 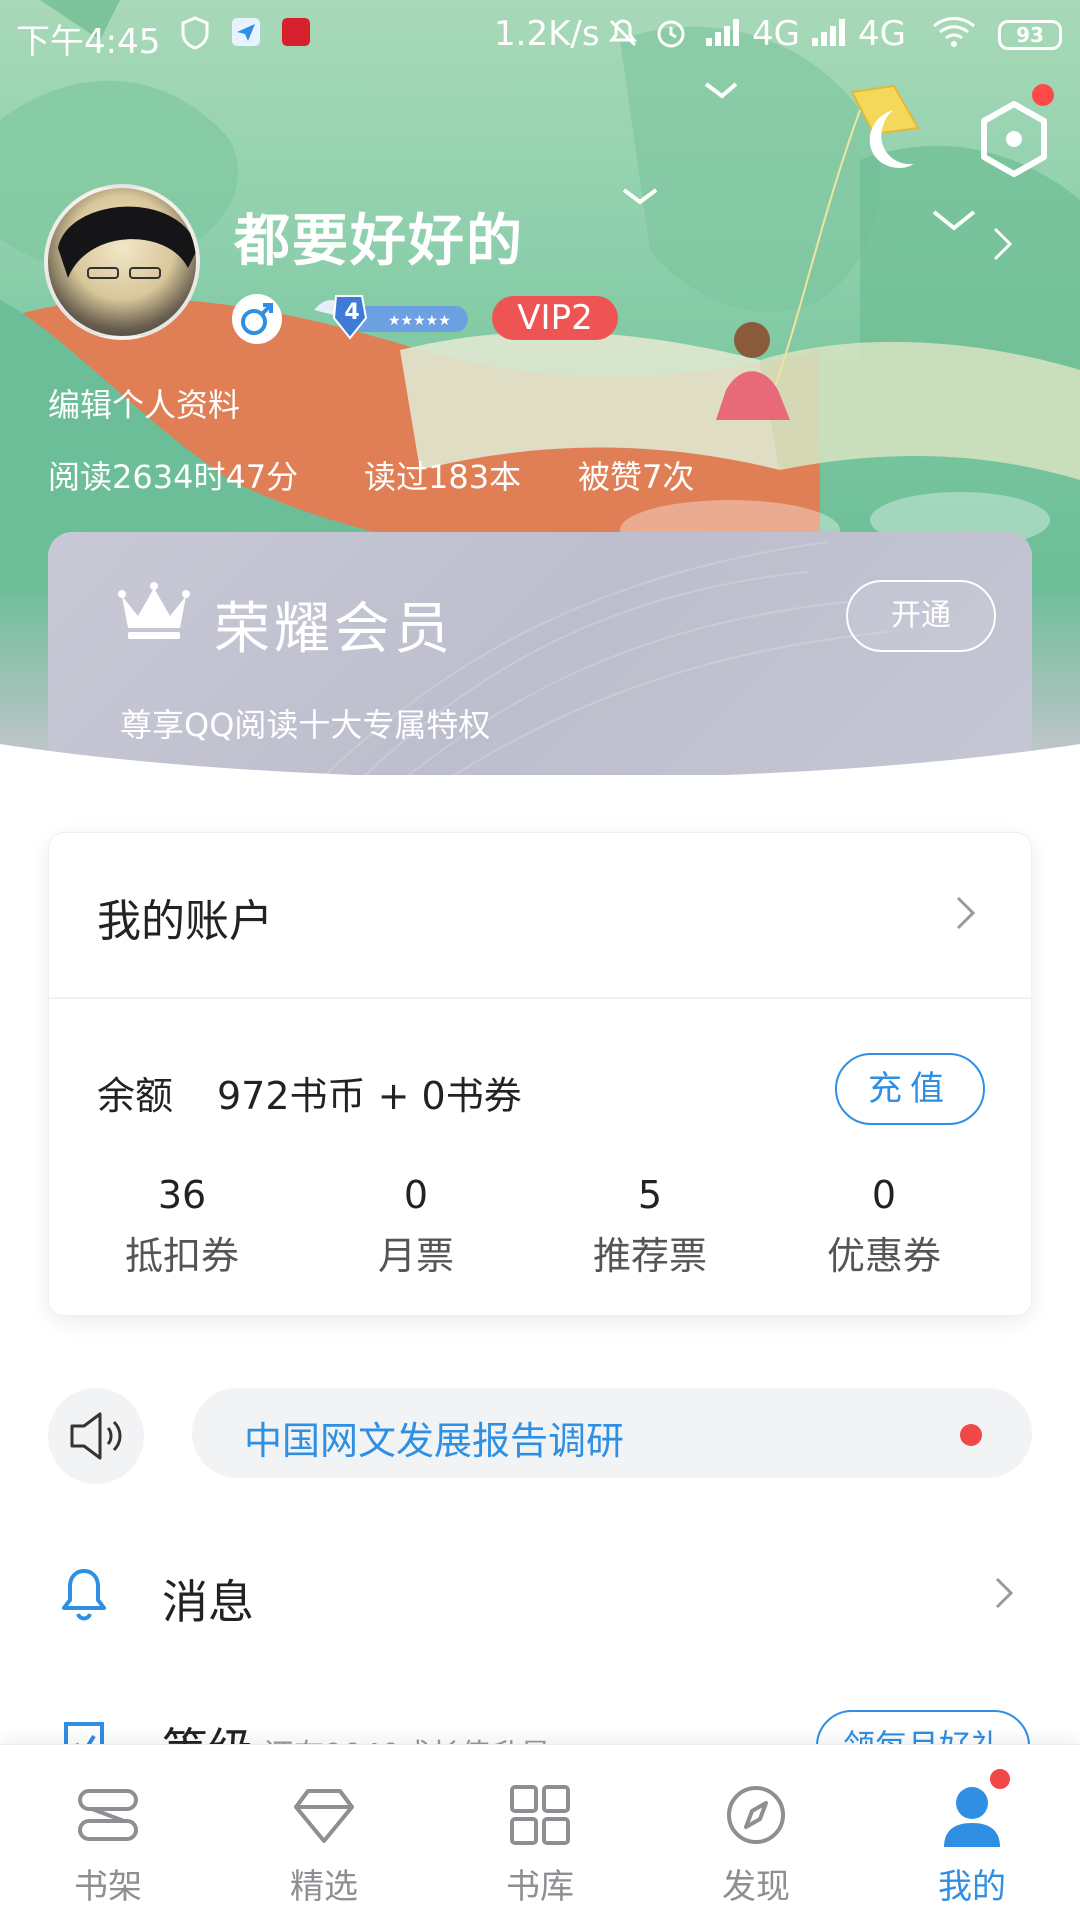 What do you see at coordinates (443, 477) in the screenshot?
I see `books-read: 读过183本` at bounding box center [443, 477].